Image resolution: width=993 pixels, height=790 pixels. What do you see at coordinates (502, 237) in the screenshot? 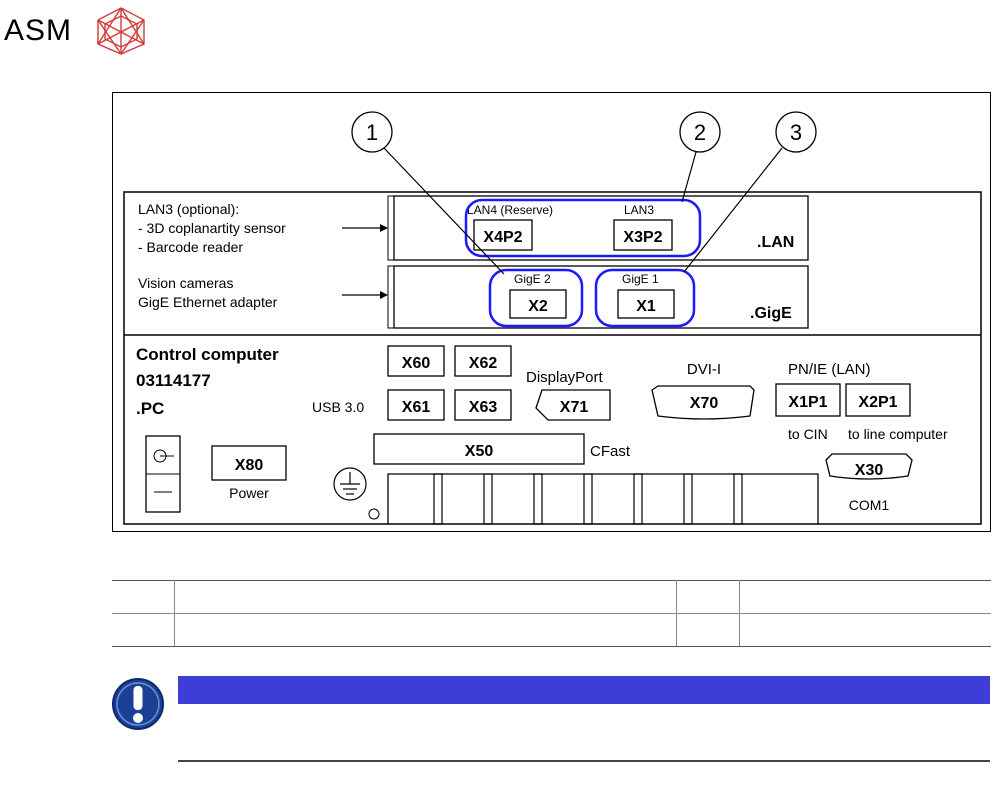
I see `port-x4p2-label: X4P2` at bounding box center [502, 237].